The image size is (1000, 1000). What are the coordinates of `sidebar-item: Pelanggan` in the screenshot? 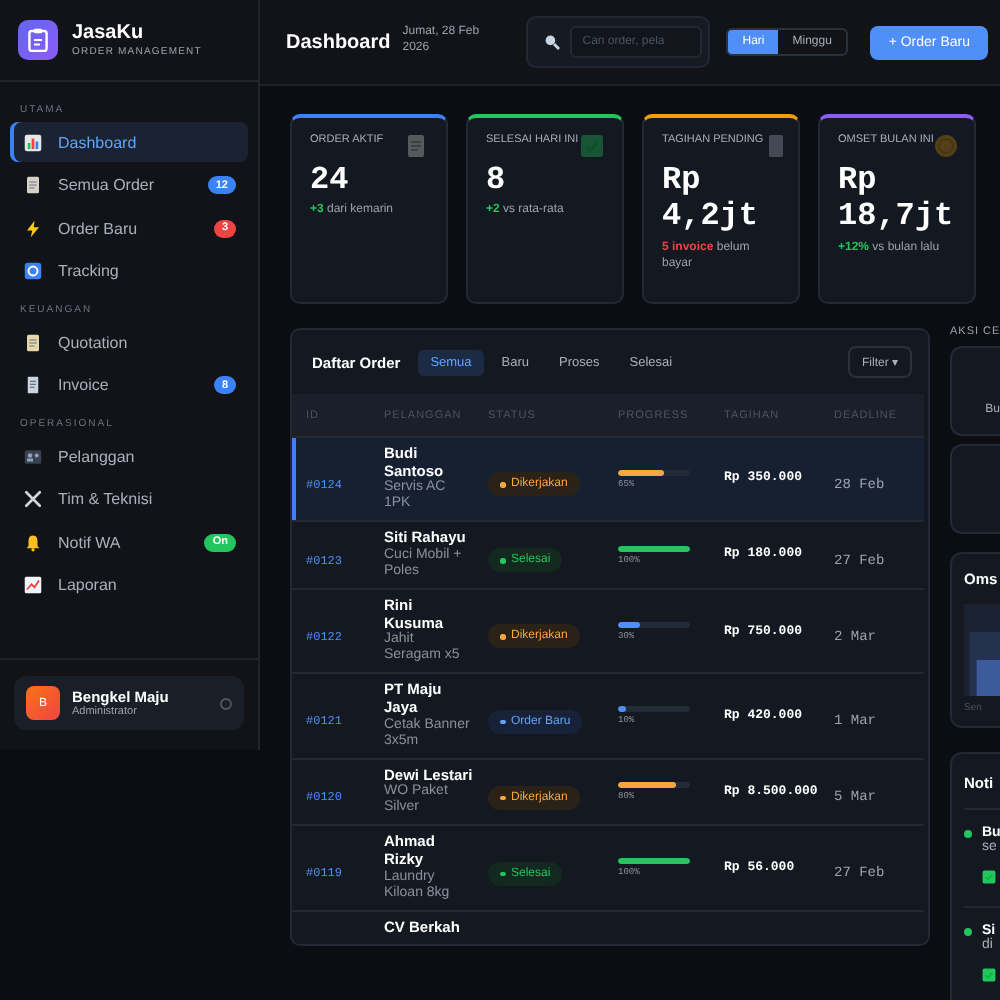 It's located at (129, 456).